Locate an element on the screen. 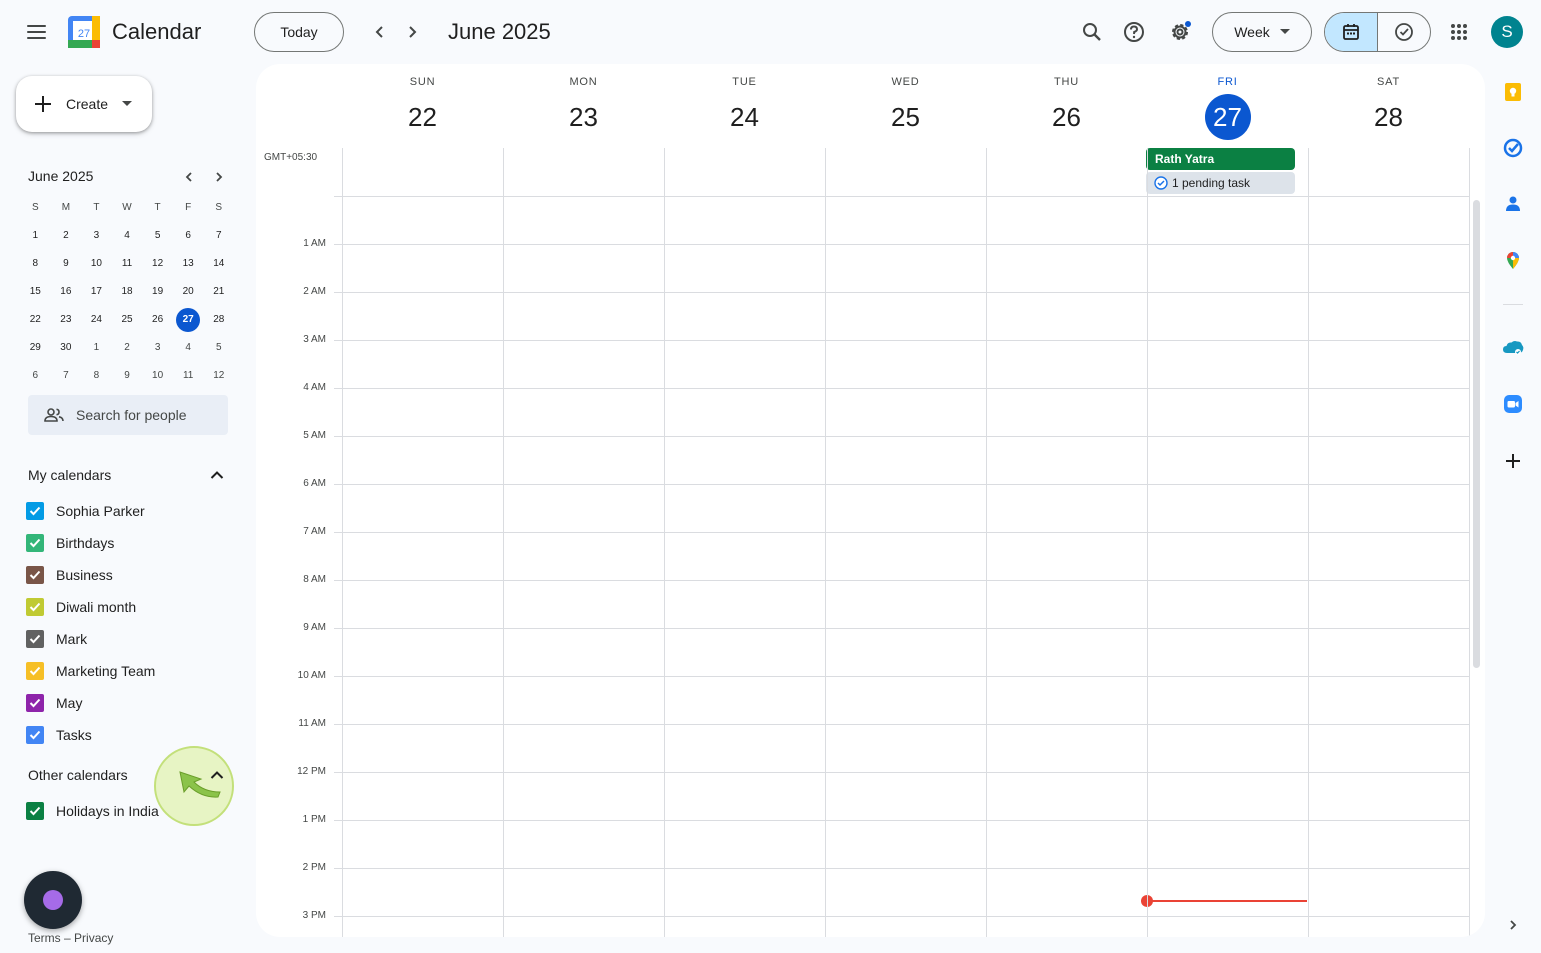 Image resolution: width=1541 pixels, height=953 pixels. date-button: 22 is located at coordinates (423, 117).